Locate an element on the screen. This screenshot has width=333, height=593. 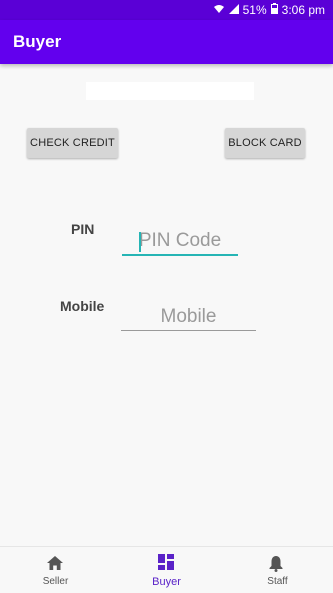
app-bar: Buyer is located at coordinates (166, 42).